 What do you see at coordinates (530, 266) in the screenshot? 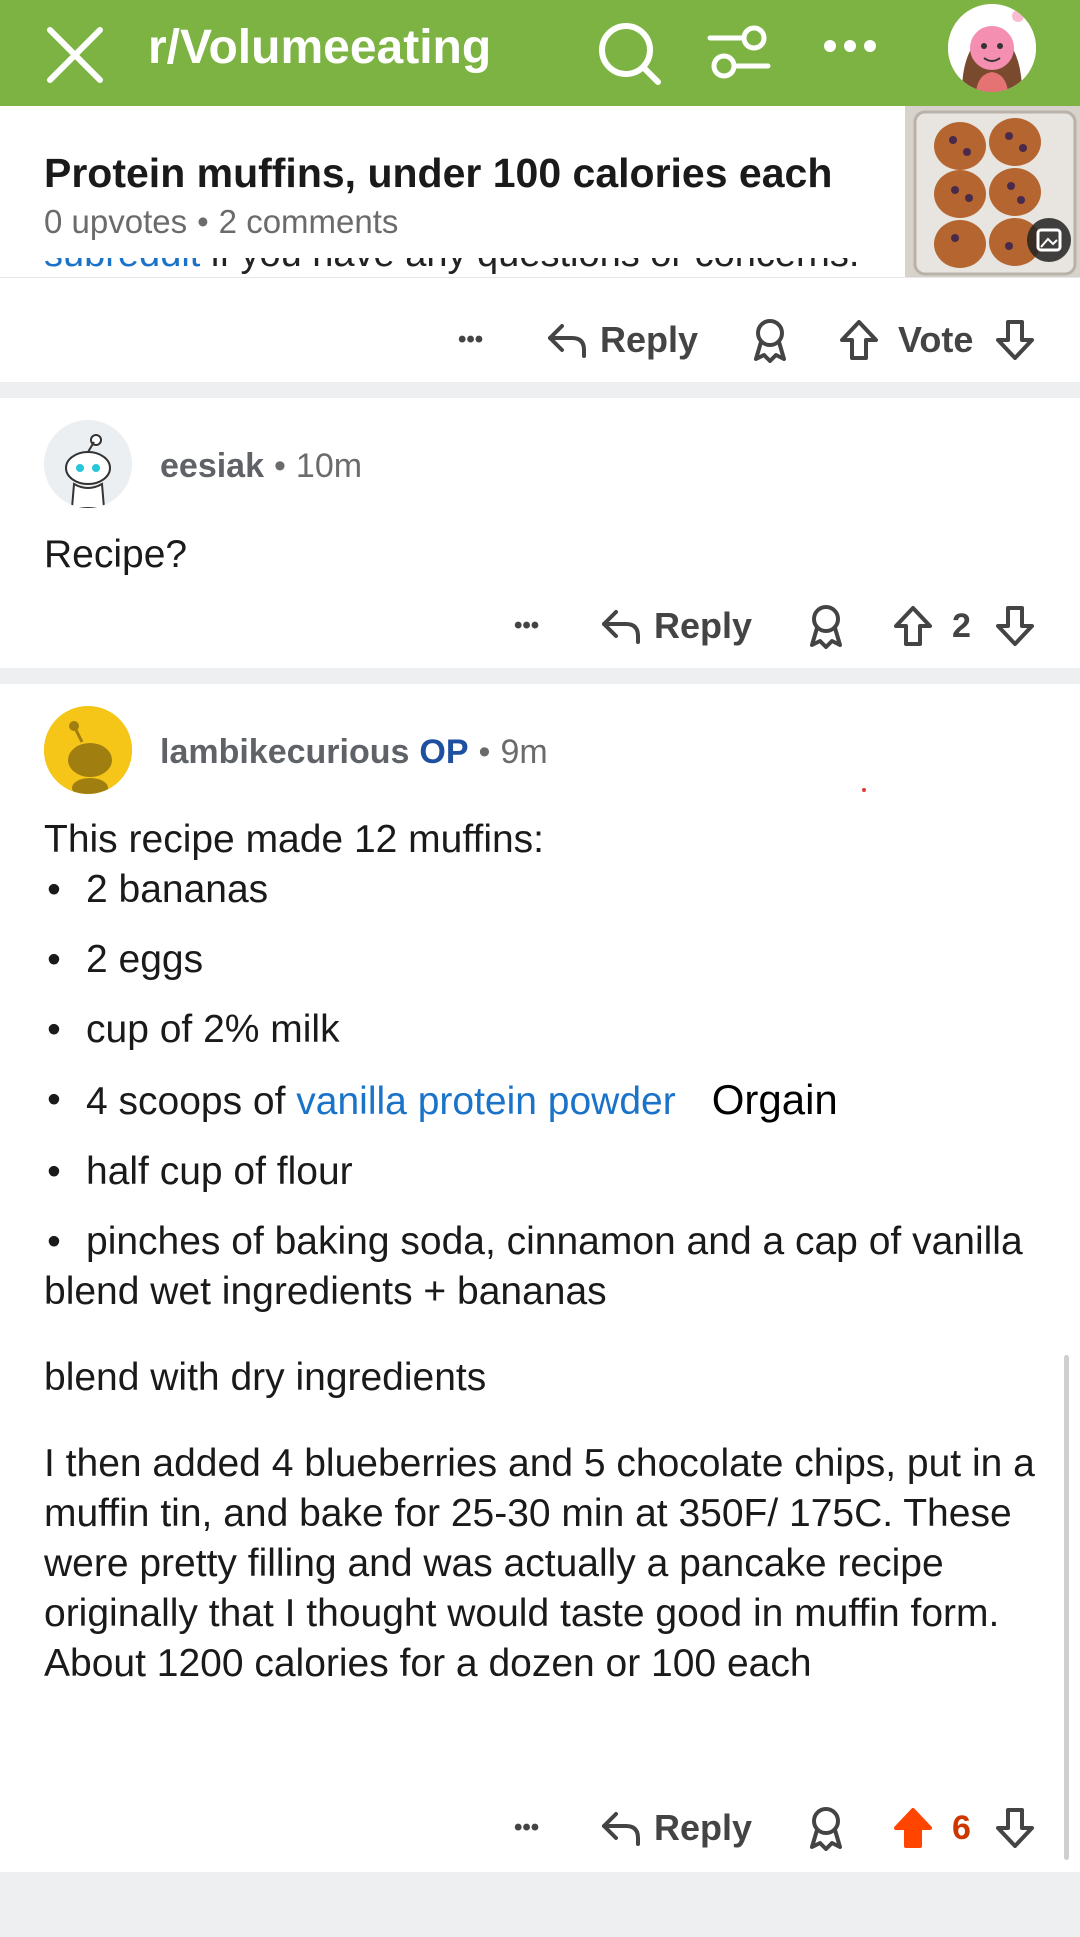
I see `clipped-text-rest: if you have any questions or concerns.` at bounding box center [530, 266].